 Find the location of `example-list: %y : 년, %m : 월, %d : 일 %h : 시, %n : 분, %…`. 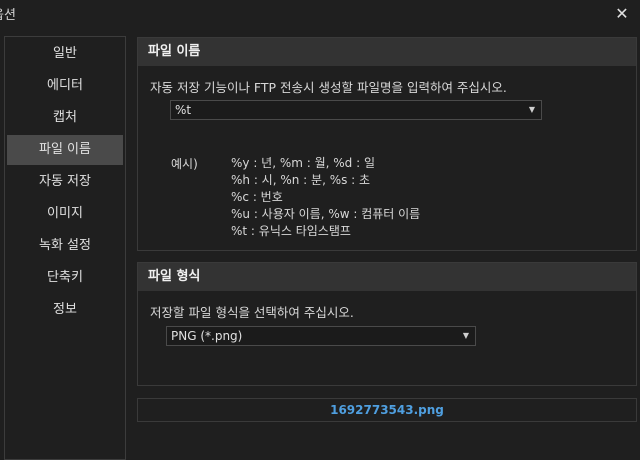

example-list: %y : 년, %m : 월, %d : 일 %h : 시, %n : 분, %… is located at coordinates (325, 197).